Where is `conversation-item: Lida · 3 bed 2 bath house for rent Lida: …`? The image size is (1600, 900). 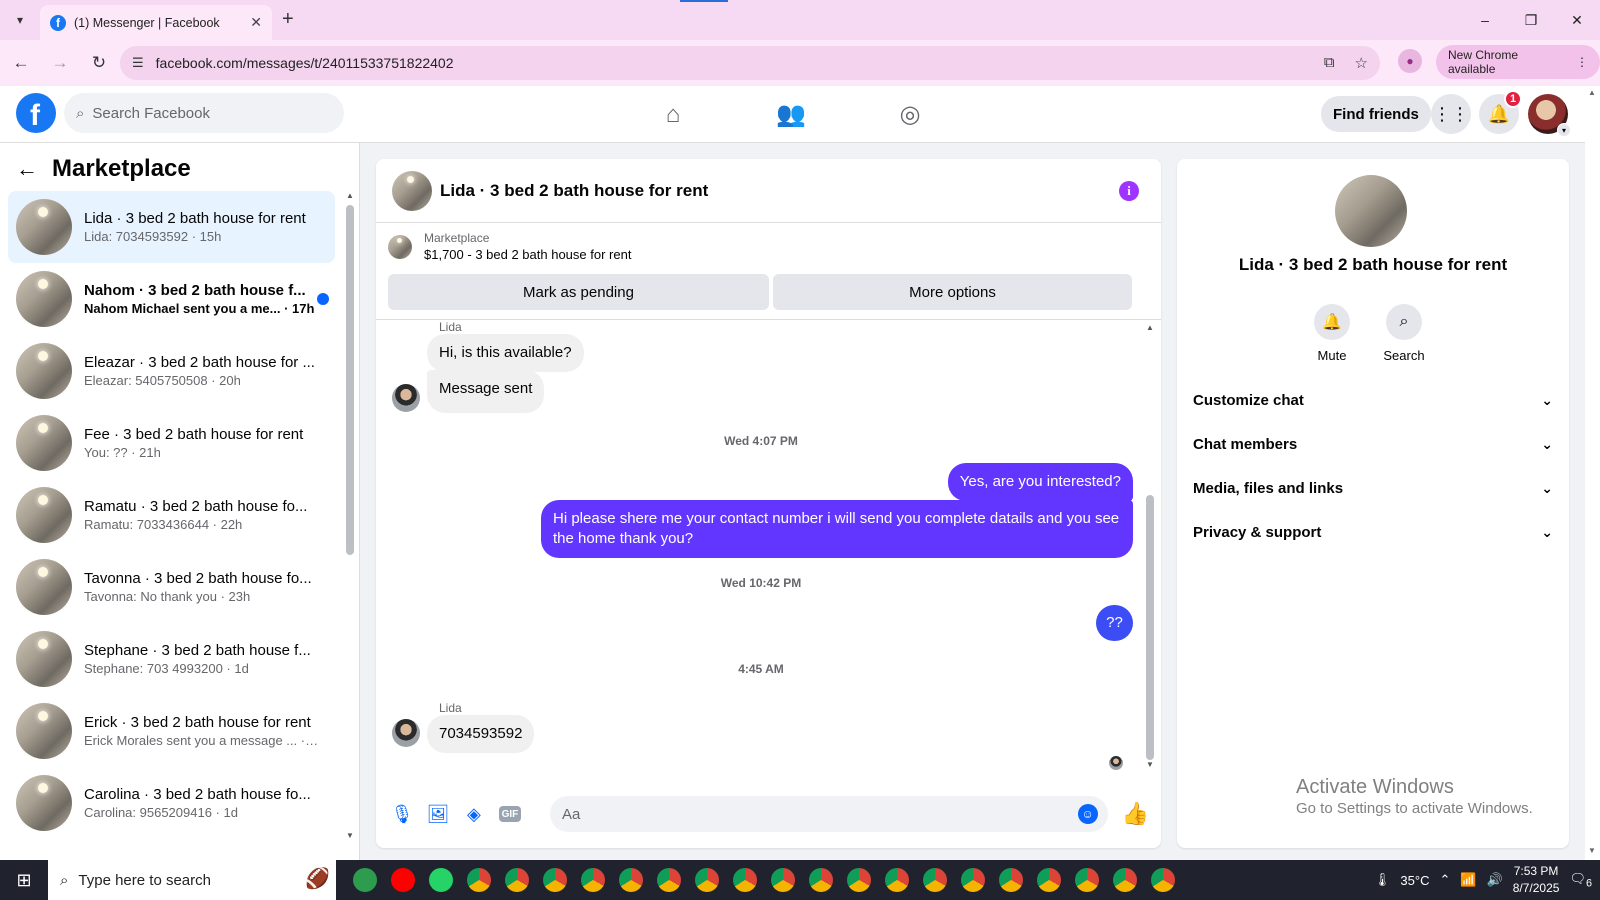
conversation-item: Lida · 3 bed 2 bath house for rent Lida: … is located at coordinates (171, 227).